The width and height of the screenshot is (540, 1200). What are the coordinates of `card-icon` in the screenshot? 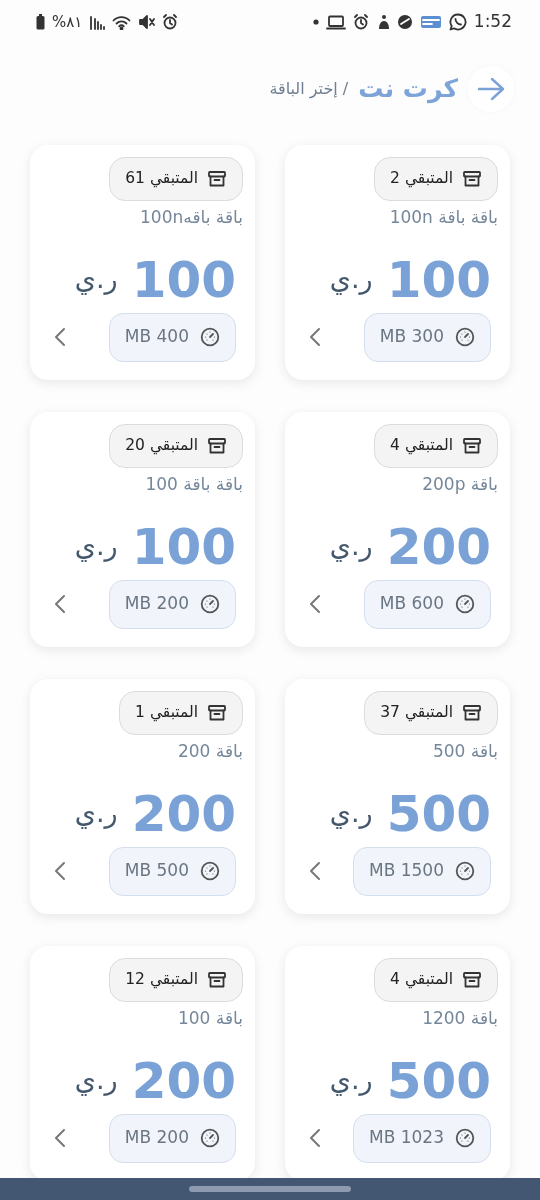 It's located at (430, 22).